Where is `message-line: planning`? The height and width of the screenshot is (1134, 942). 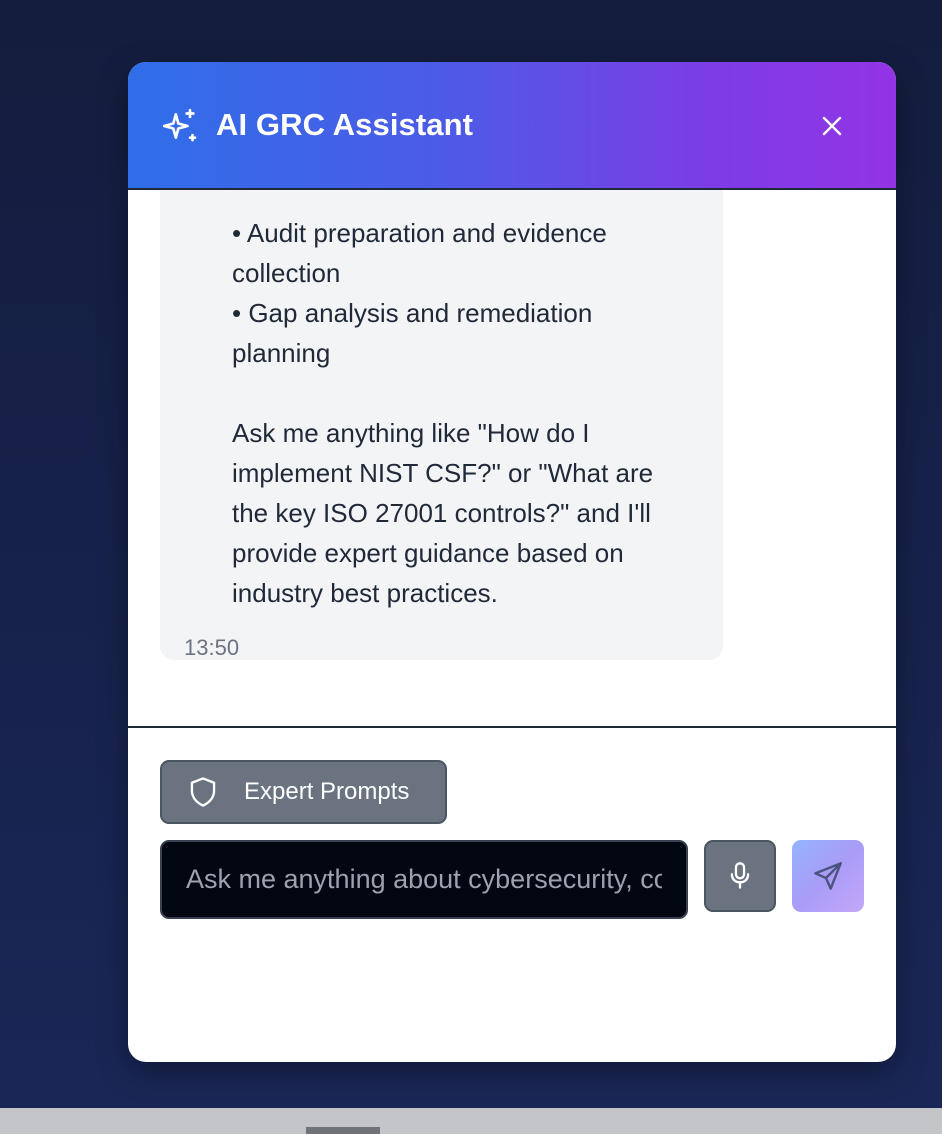 message-line: planning is located at coordinates (281, 353).